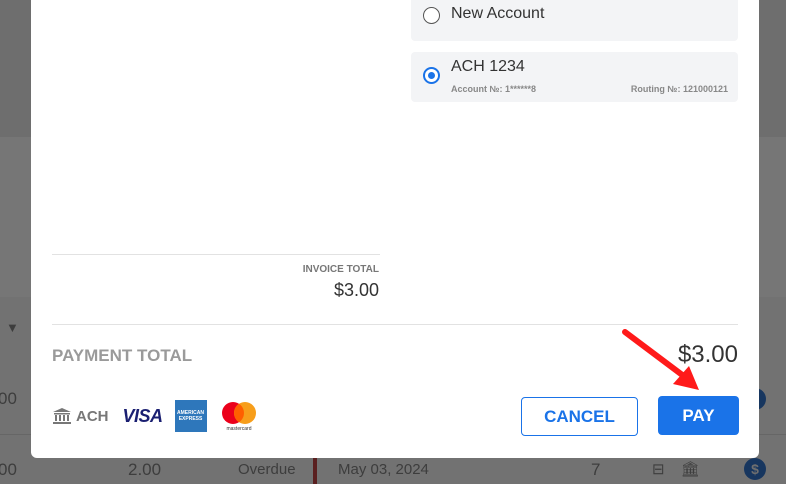 The width and height of the screenshot is (786, 484). Describe the element at coordinates (238, 429) in the screenshot. I see `mastercard-wordmark: mastercard` at that location.